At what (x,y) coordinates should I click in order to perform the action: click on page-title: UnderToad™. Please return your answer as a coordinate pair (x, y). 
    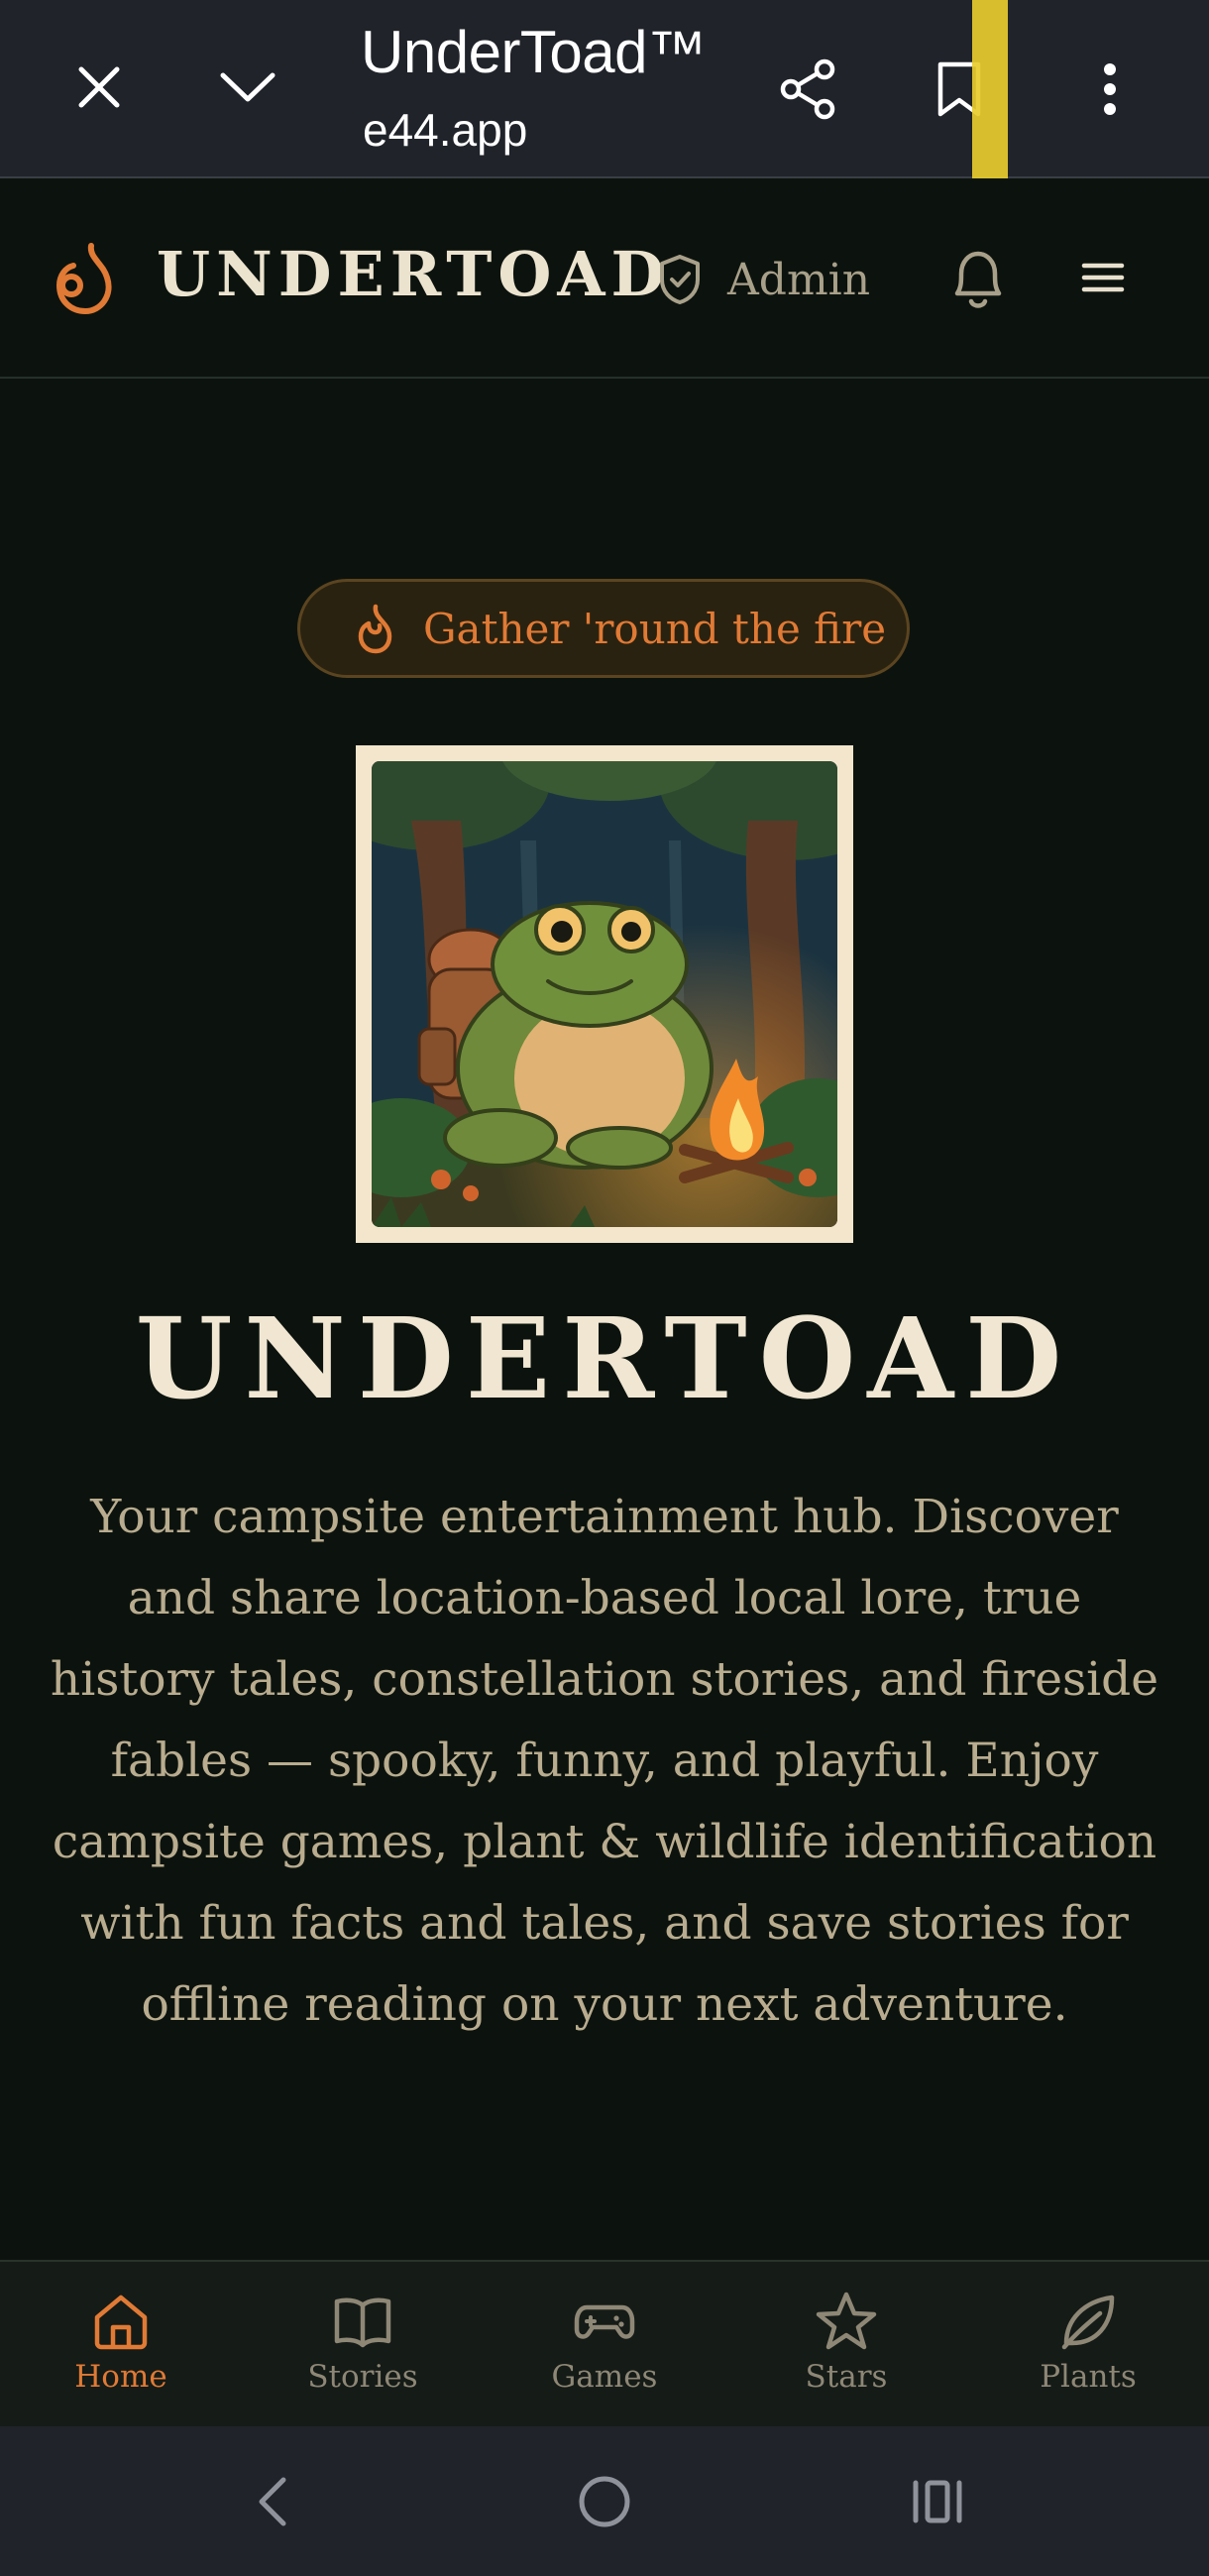
    Looking at the image, I should click on (534, 52).